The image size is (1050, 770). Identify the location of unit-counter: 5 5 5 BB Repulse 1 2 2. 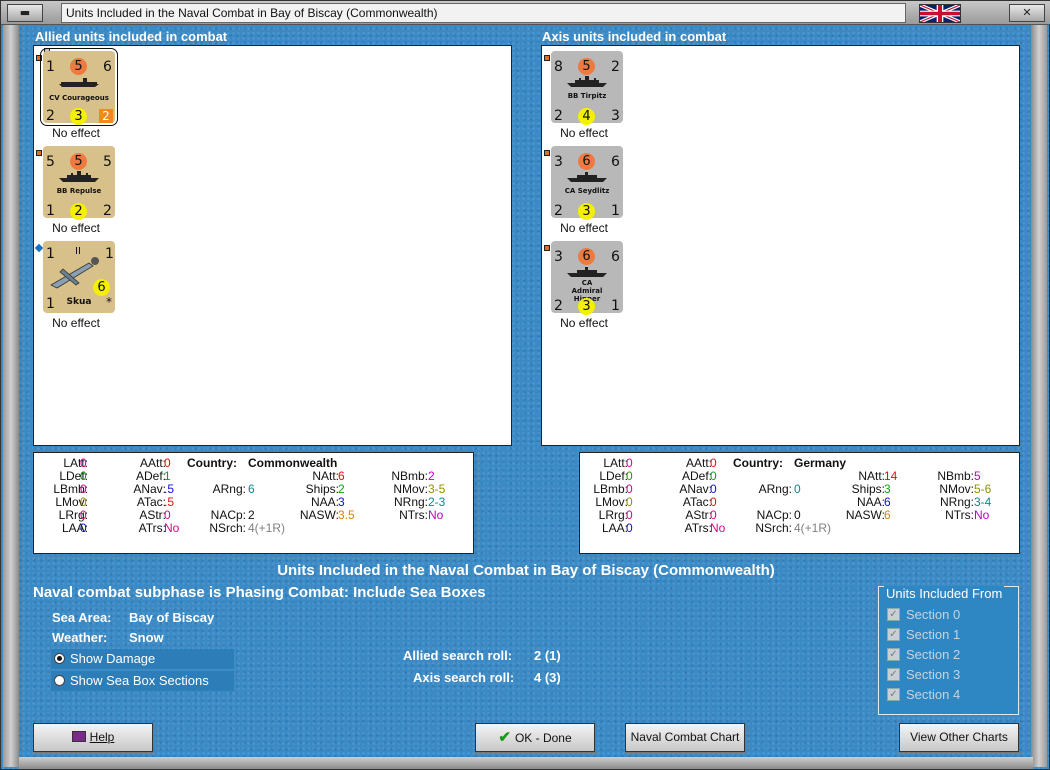
(79, 183).